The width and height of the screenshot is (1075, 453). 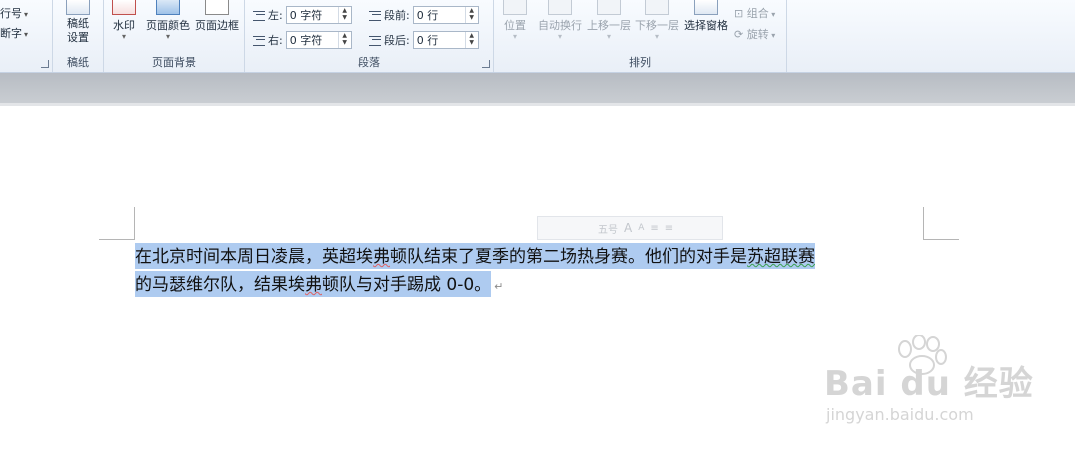 I want to click on mini-toolbar: 五号 A A ≡ ≡, so click(x=630, y=228).